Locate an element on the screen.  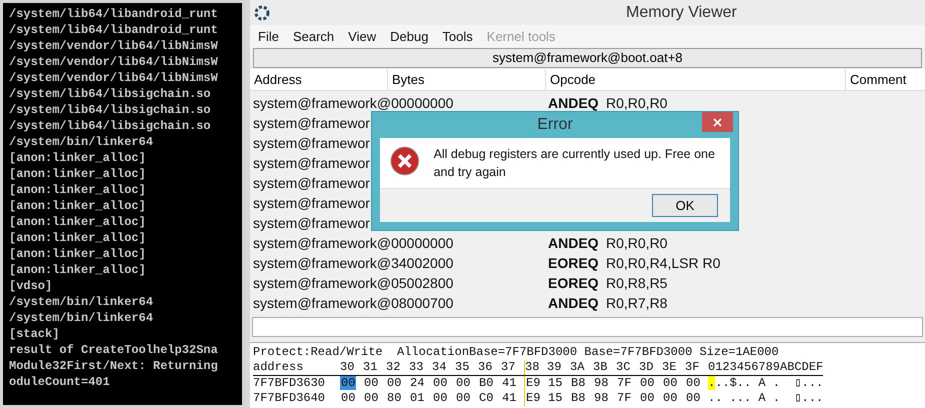
close-icon is located at coordinates (717, 122).